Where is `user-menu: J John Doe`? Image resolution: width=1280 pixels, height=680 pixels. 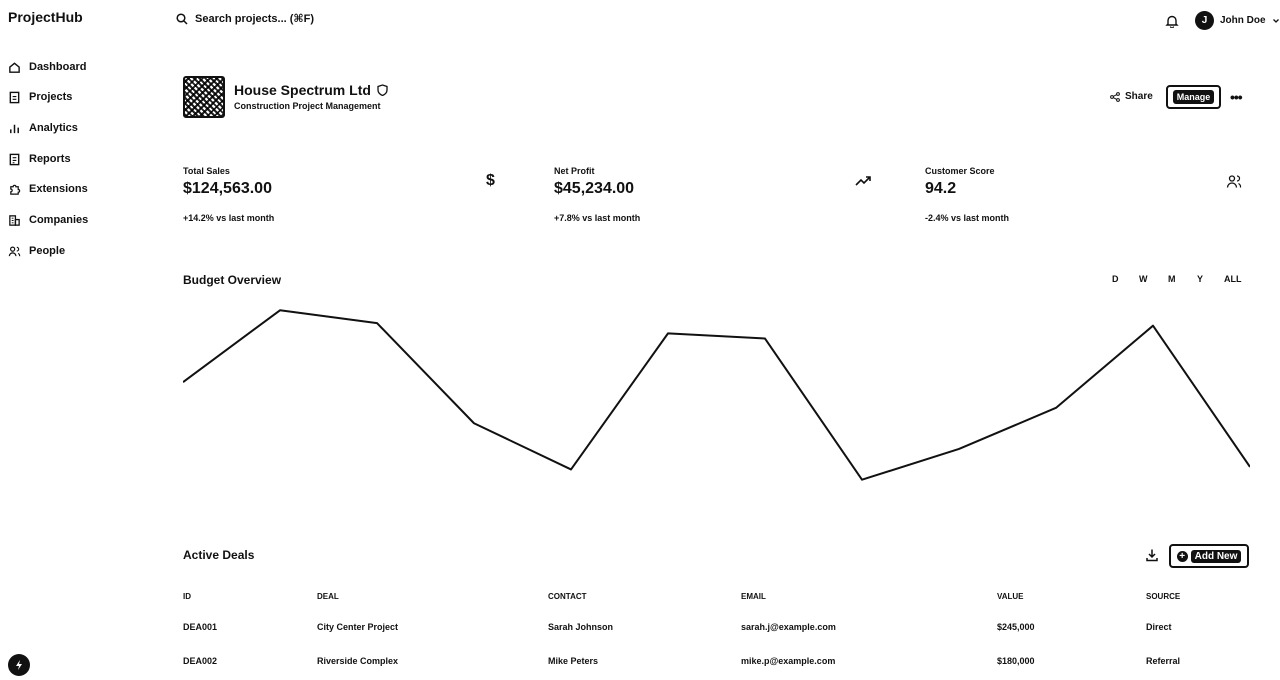 user-menu: J John Doe is located at coordinates (1237, 20).